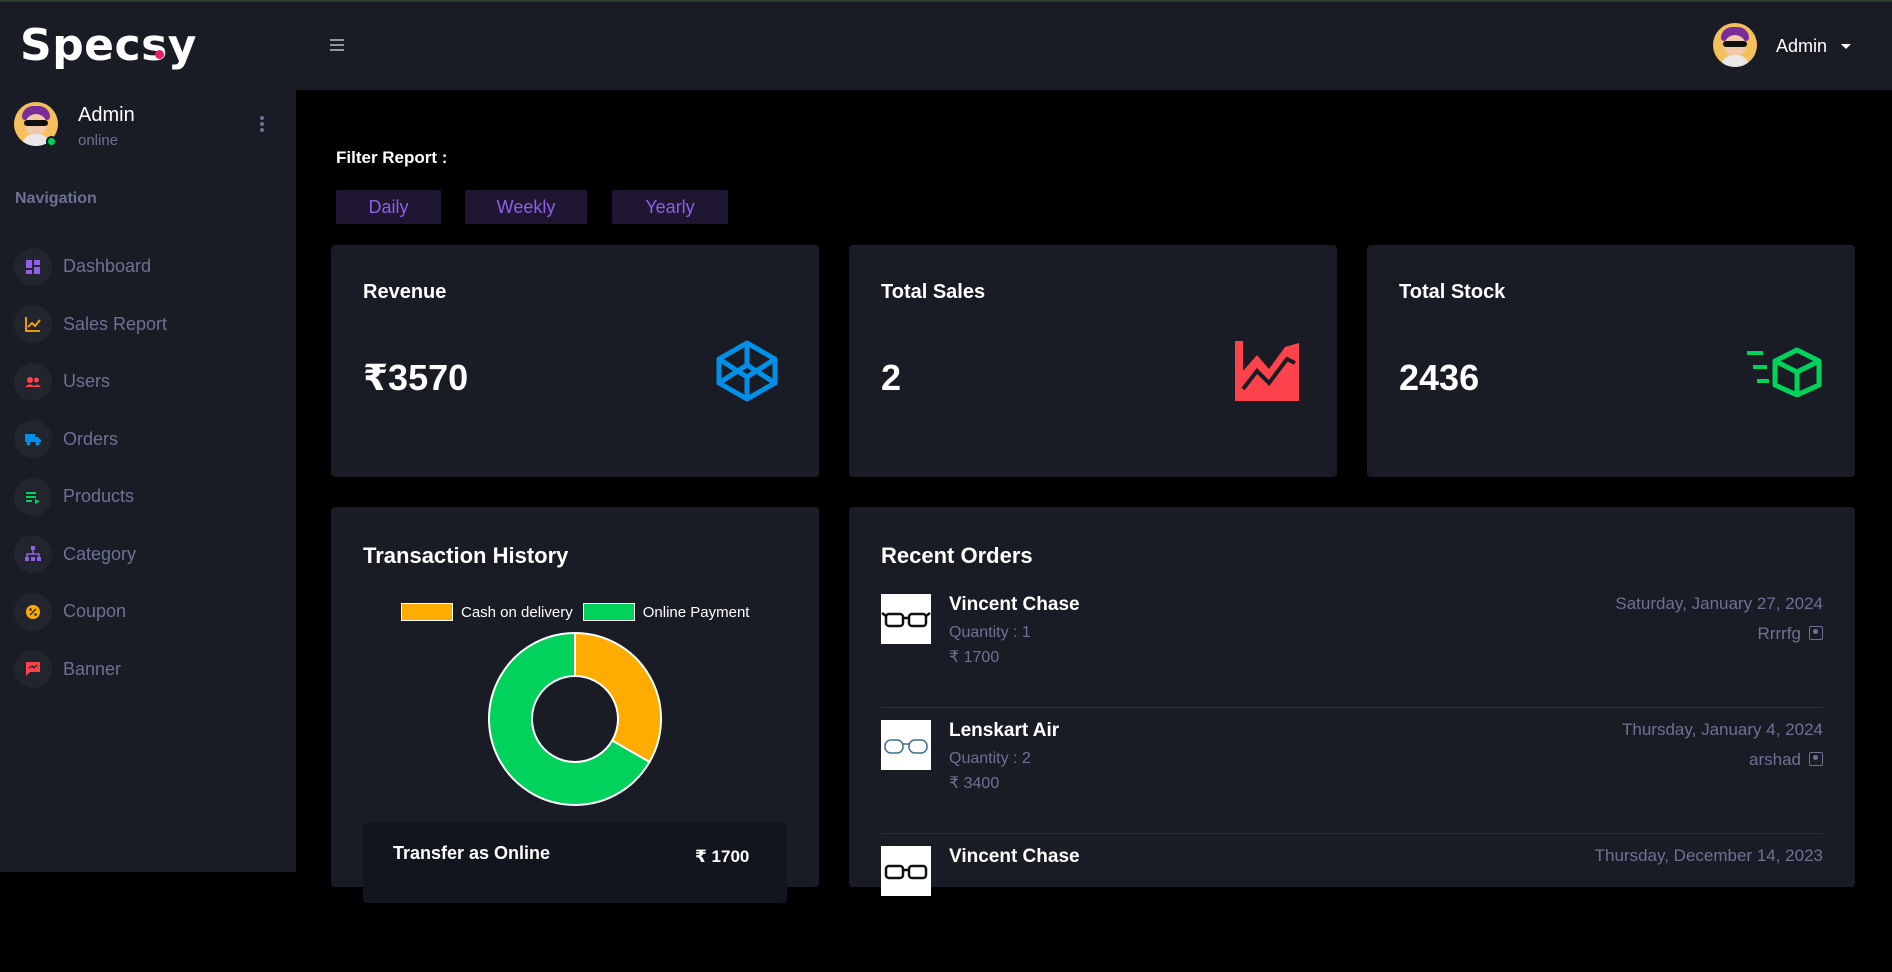 The width and height of the screenshot is (1892, 972). I want to click on cube-send-icon, so click(1784, 372).